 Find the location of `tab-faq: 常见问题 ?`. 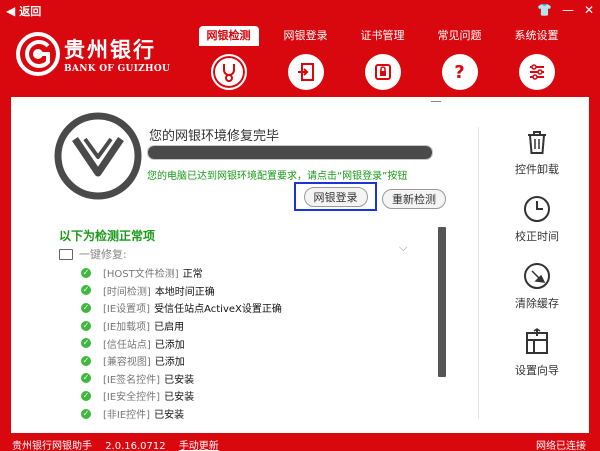

tab-faq: 常见问题 ? is located at coordinates (459, 60).